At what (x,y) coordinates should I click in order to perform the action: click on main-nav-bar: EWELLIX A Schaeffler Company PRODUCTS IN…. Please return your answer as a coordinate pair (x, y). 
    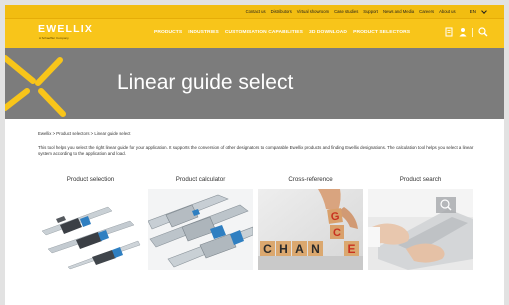
    Looking at the image, I should click on (254, 33).